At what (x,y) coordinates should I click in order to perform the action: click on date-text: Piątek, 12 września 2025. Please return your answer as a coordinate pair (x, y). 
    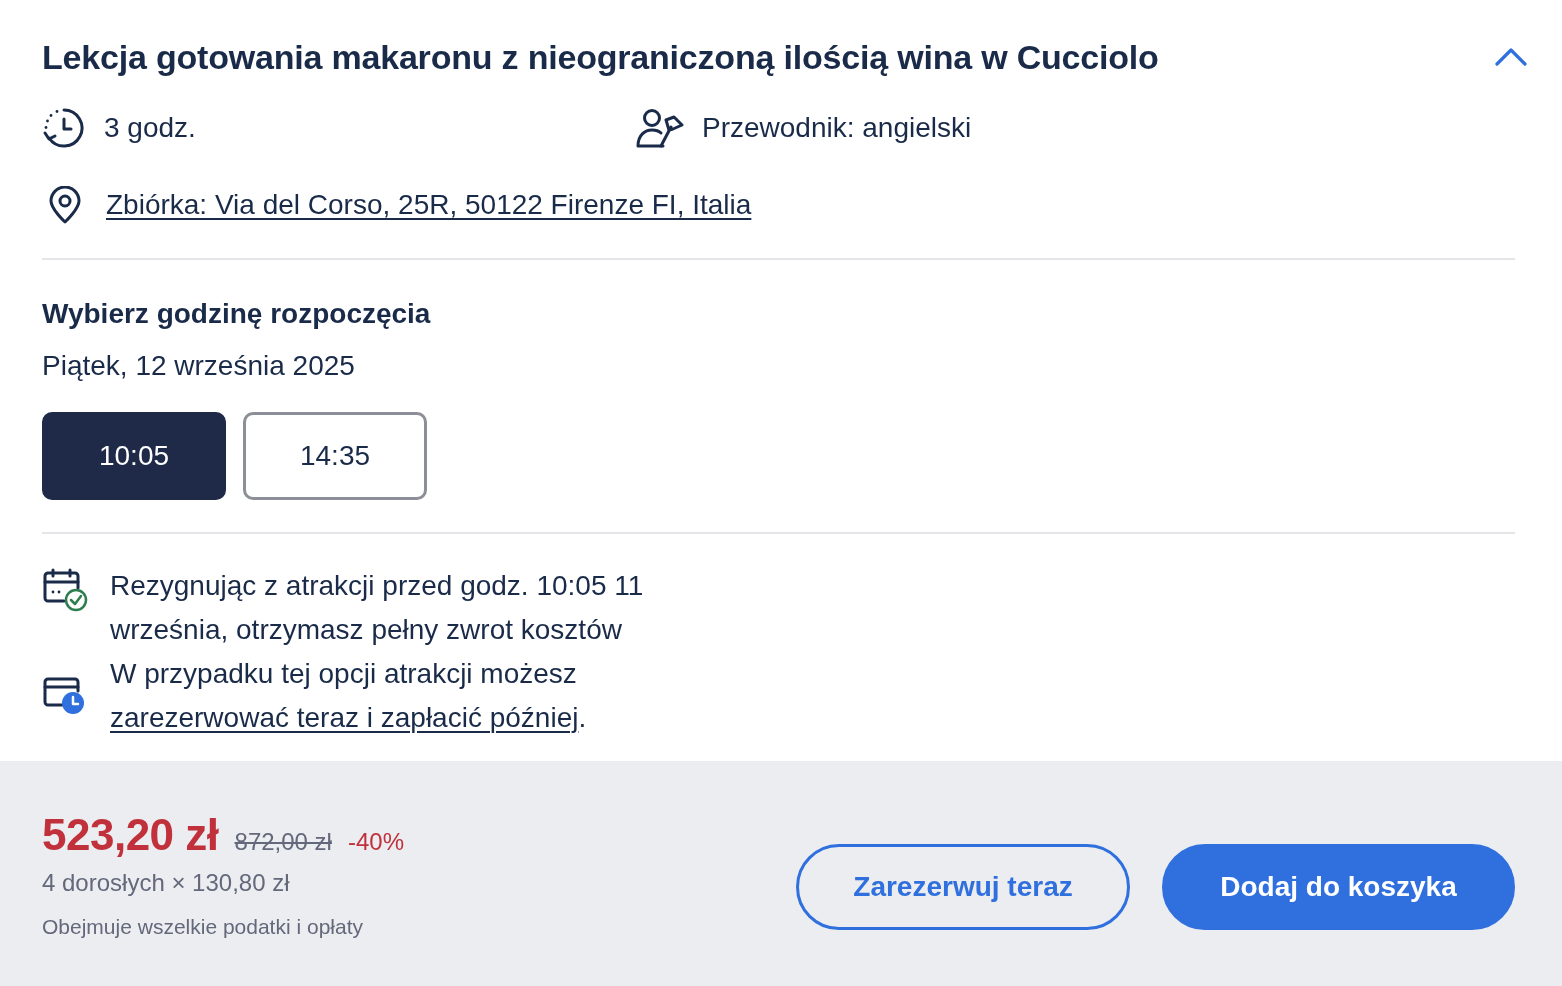
    Looking at the image, I should click on (199, 366).